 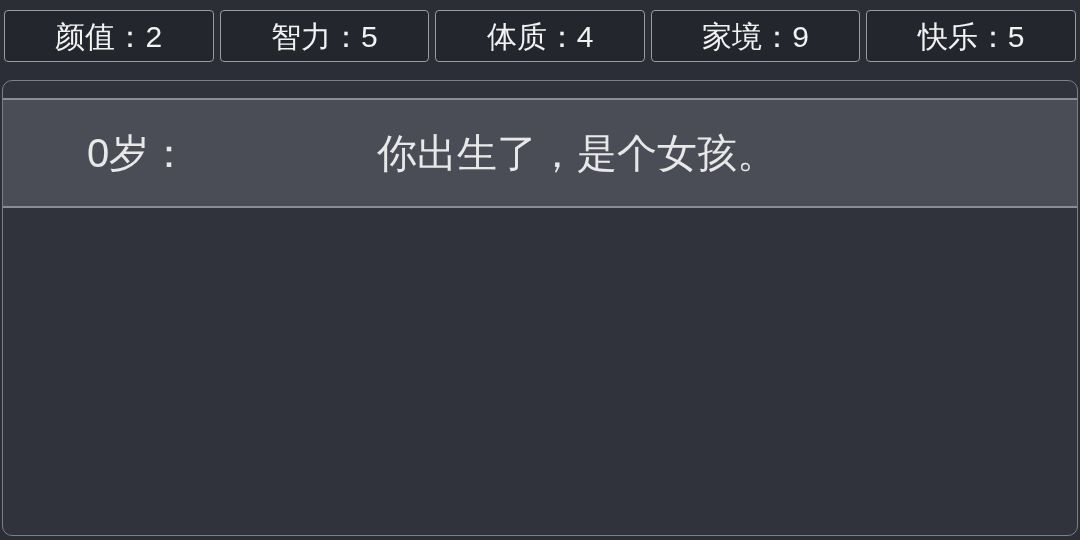 What do you see at coordinates (540, 36) in the screenshot?
I see `stat-label: 体质：4` at bounding box center [540, 36].